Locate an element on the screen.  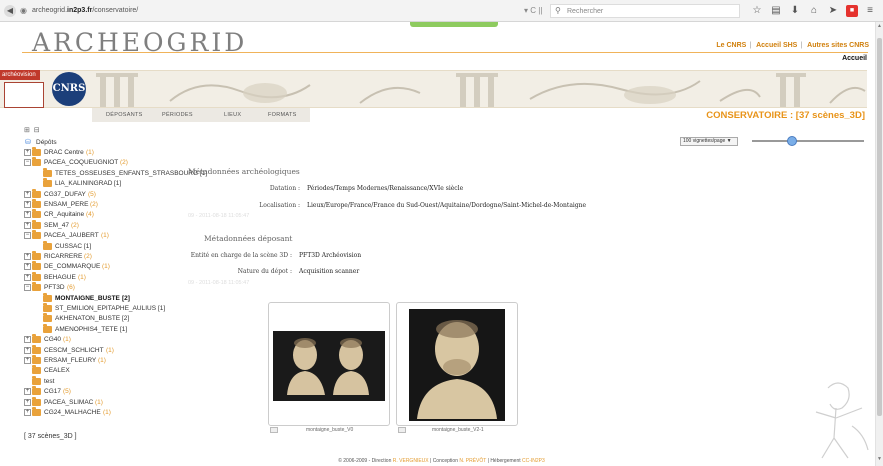
tab-formats: Formats is located at coordinates (282, 115).